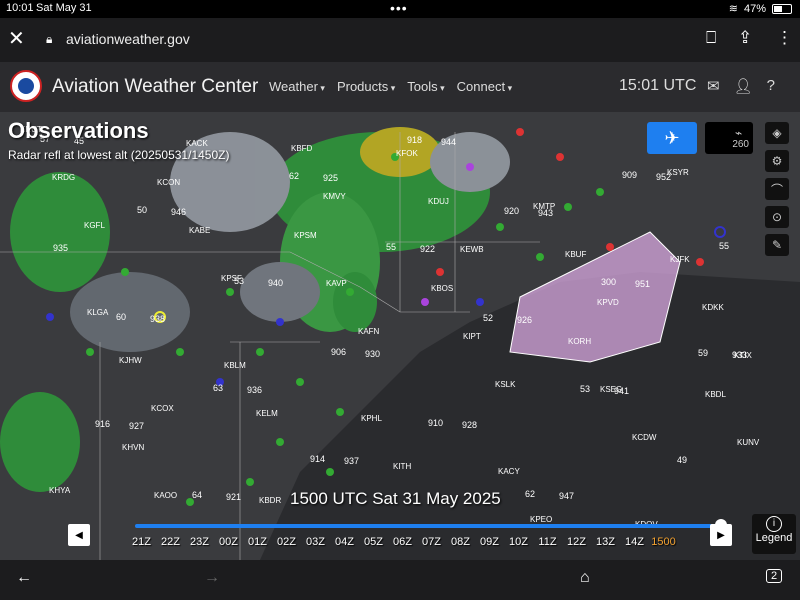  I want to click on timeline-tick: 00Z, so click(228, 542).